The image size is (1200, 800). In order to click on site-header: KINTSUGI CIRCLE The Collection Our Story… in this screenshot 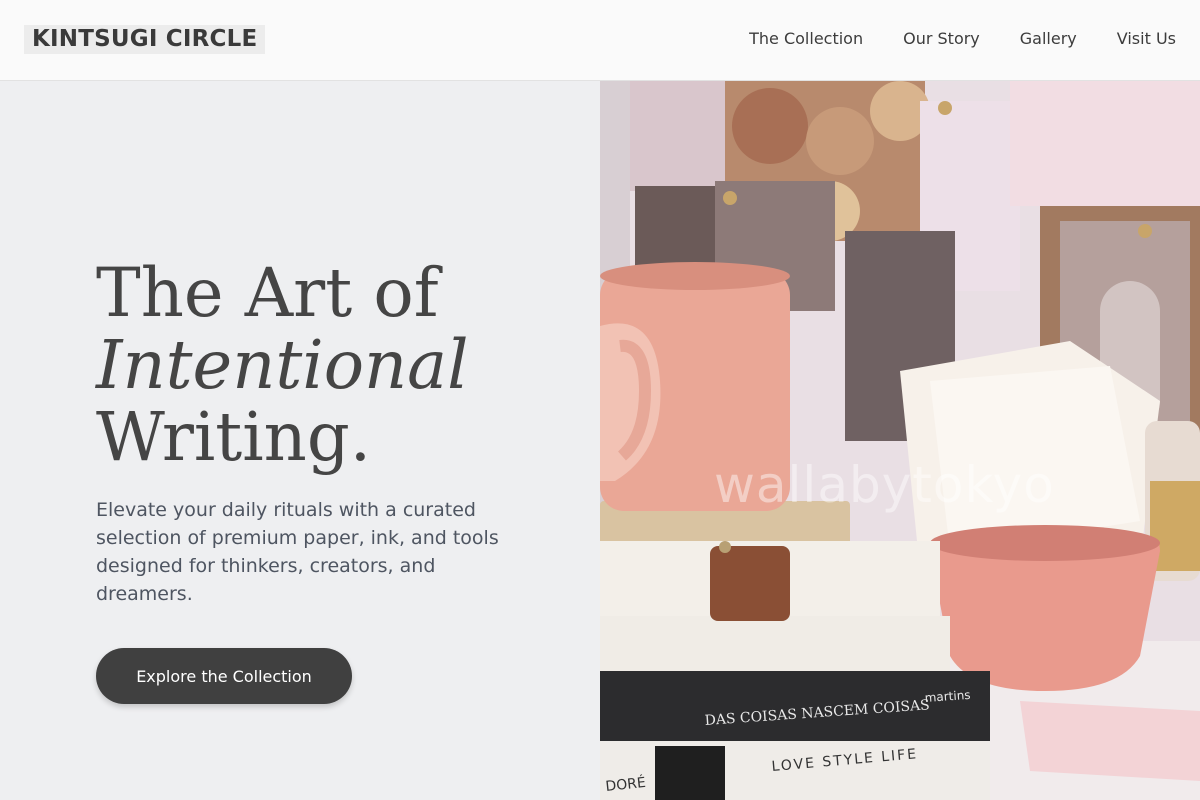, I will do `click(600, 40)`.